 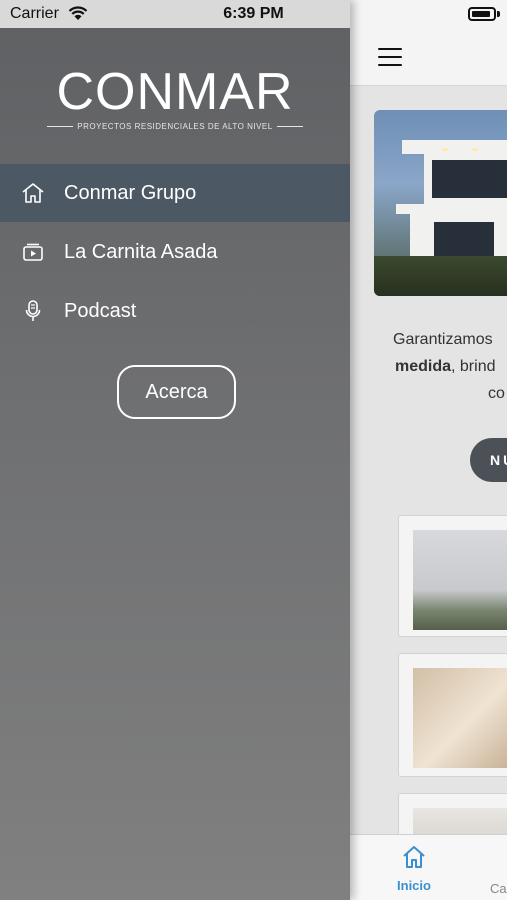 I want to click on menu-item-podcast: Podcast, so click(x=175, y=311).